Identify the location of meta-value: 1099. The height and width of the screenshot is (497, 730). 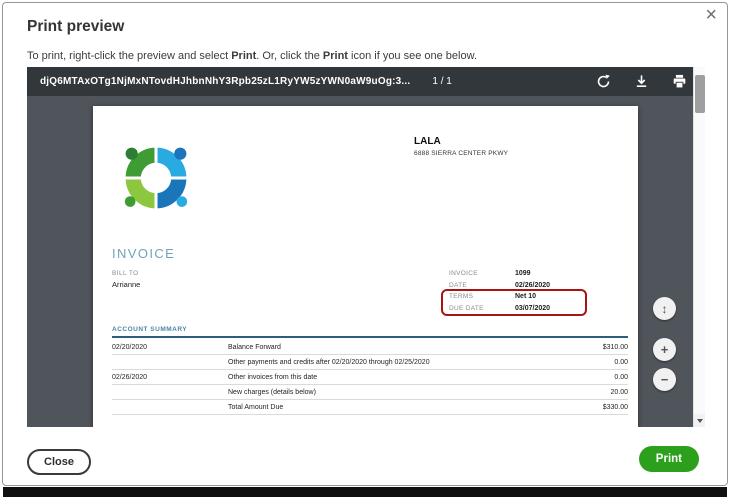
(523, 273).